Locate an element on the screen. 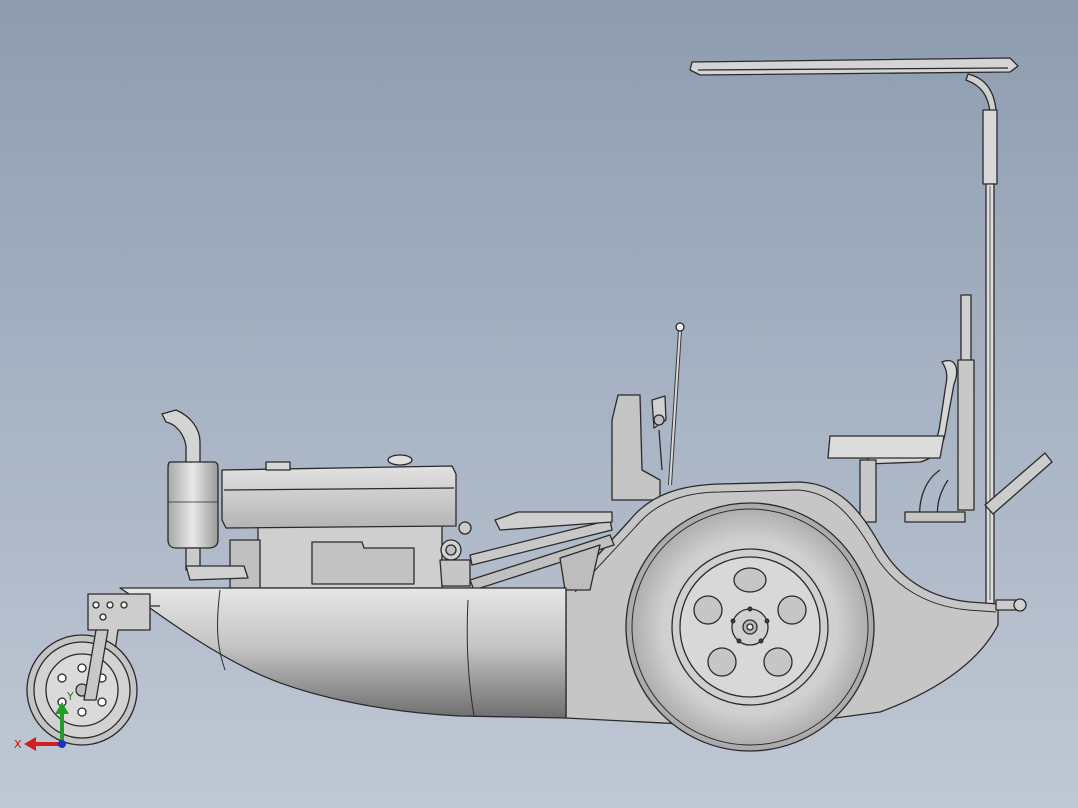 Image resolution: width=1078 pixels, height=808 pixels. fuel-tank is located at coordinates (339, 491).